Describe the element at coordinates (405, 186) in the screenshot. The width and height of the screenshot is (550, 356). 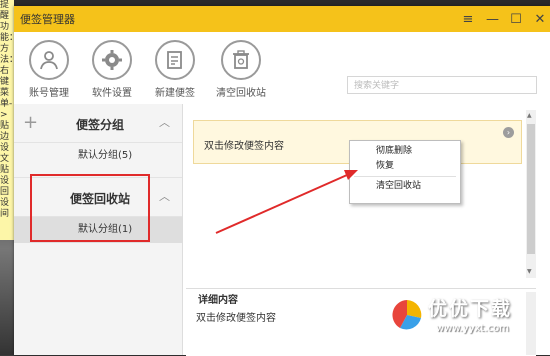
I see `menu-item-empty-recycle-bin: 清空回收站` at that location.